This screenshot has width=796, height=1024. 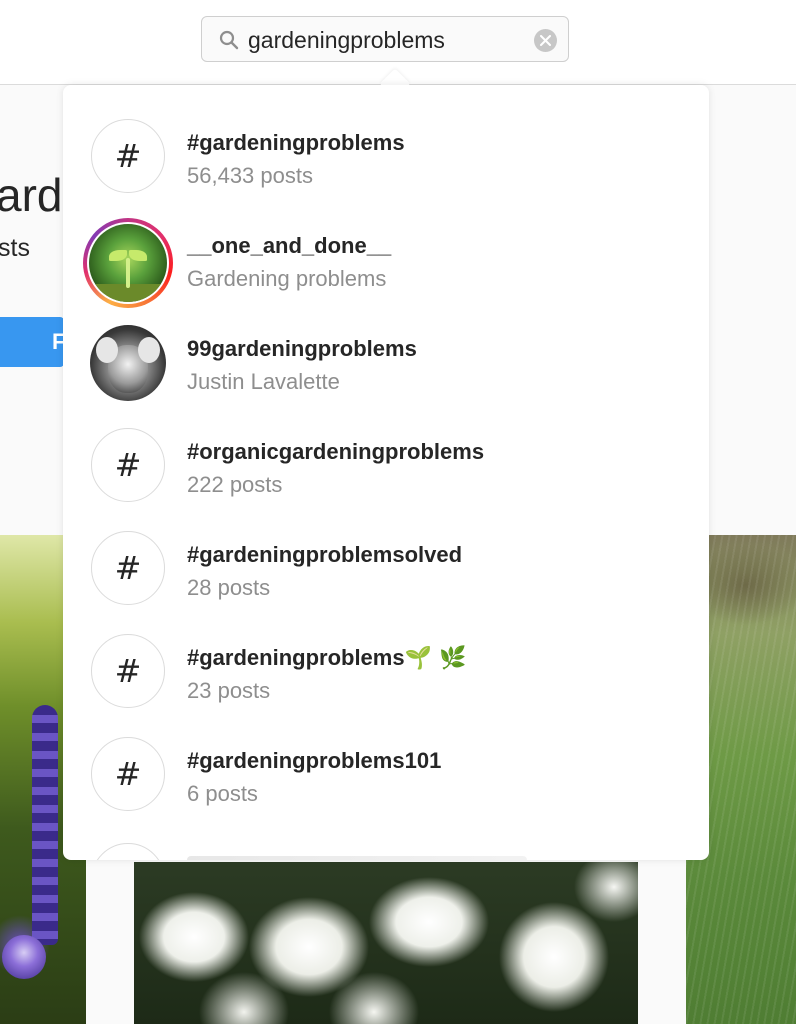 What do you see at coordinates (222, 793) in the screenshot?
I see `result-subtitle: 6 posts` at bounding box center [222, 793].